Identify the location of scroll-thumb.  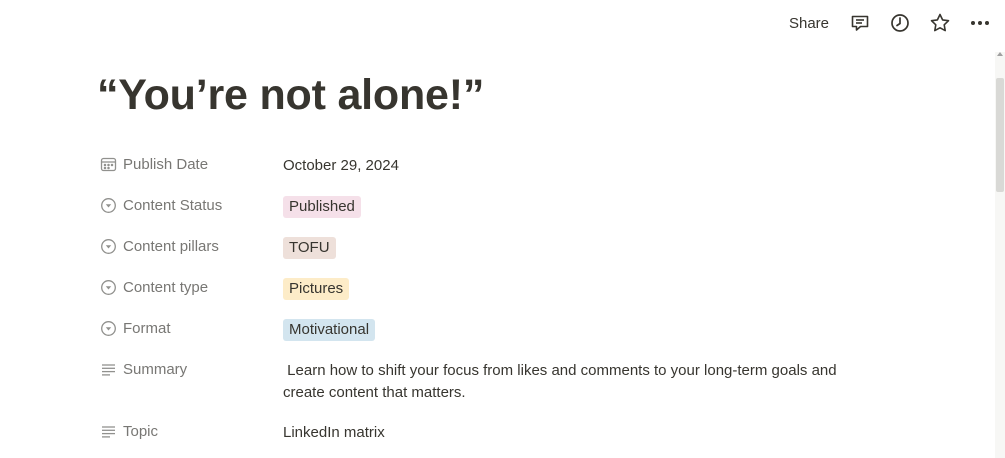
(1000, 135).